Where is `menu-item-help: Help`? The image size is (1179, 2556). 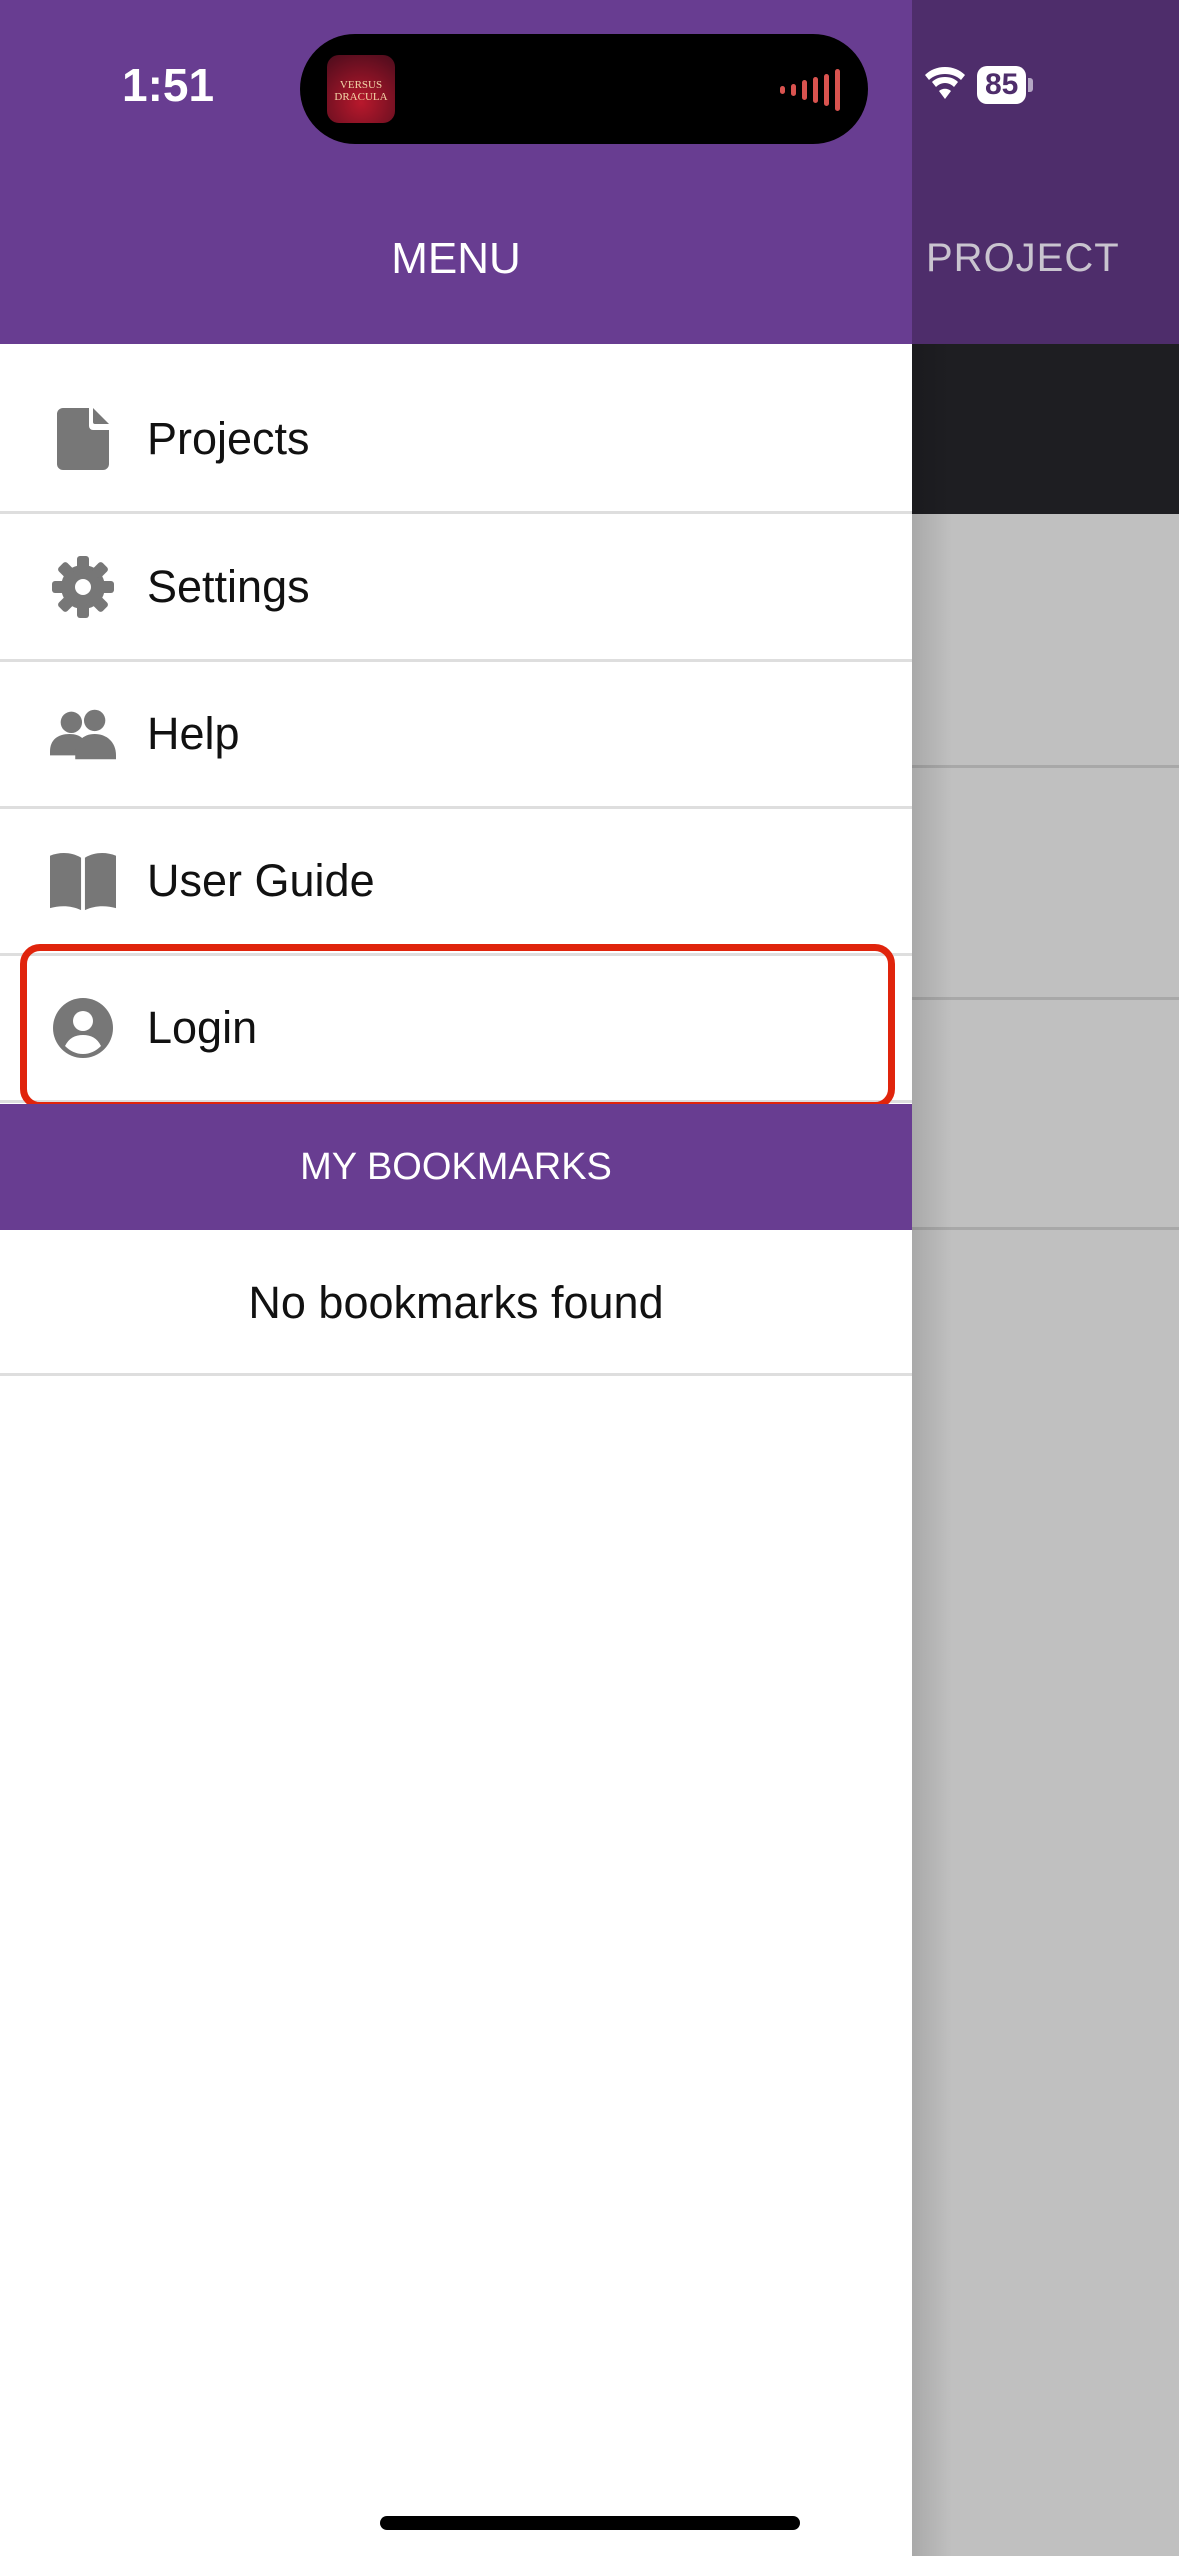
menu-item-help: Help is located at coordinates (456, 735).